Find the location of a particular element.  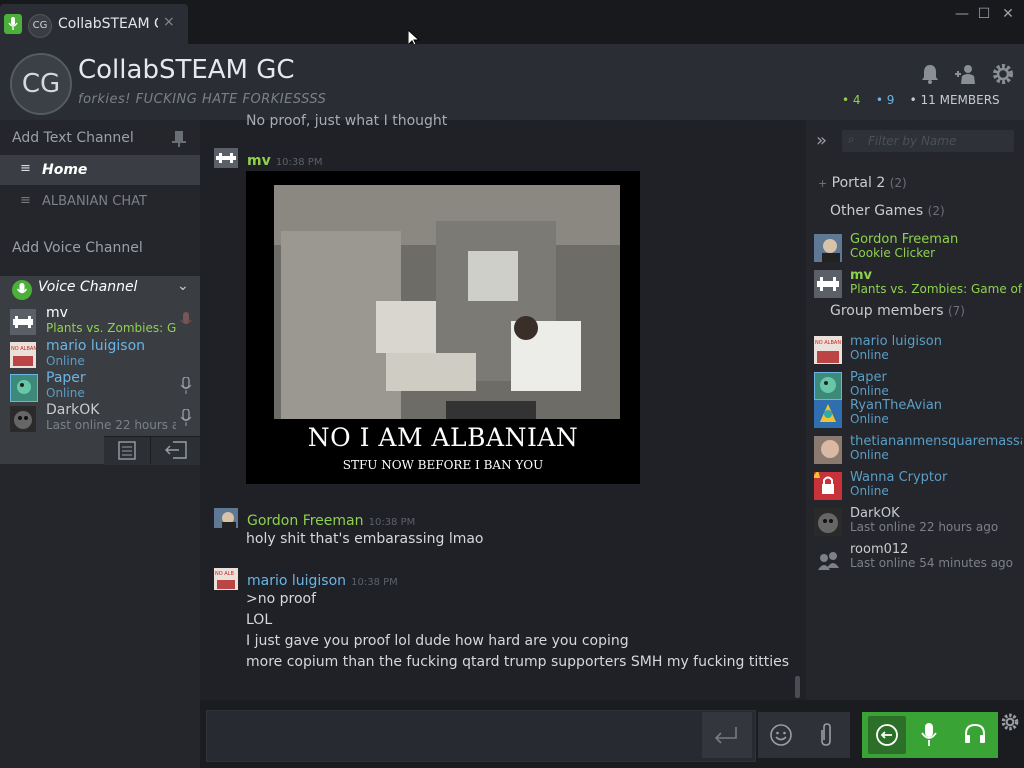

section-portal-2: + Portal 2 (2) is located at coordinates (862, 183).